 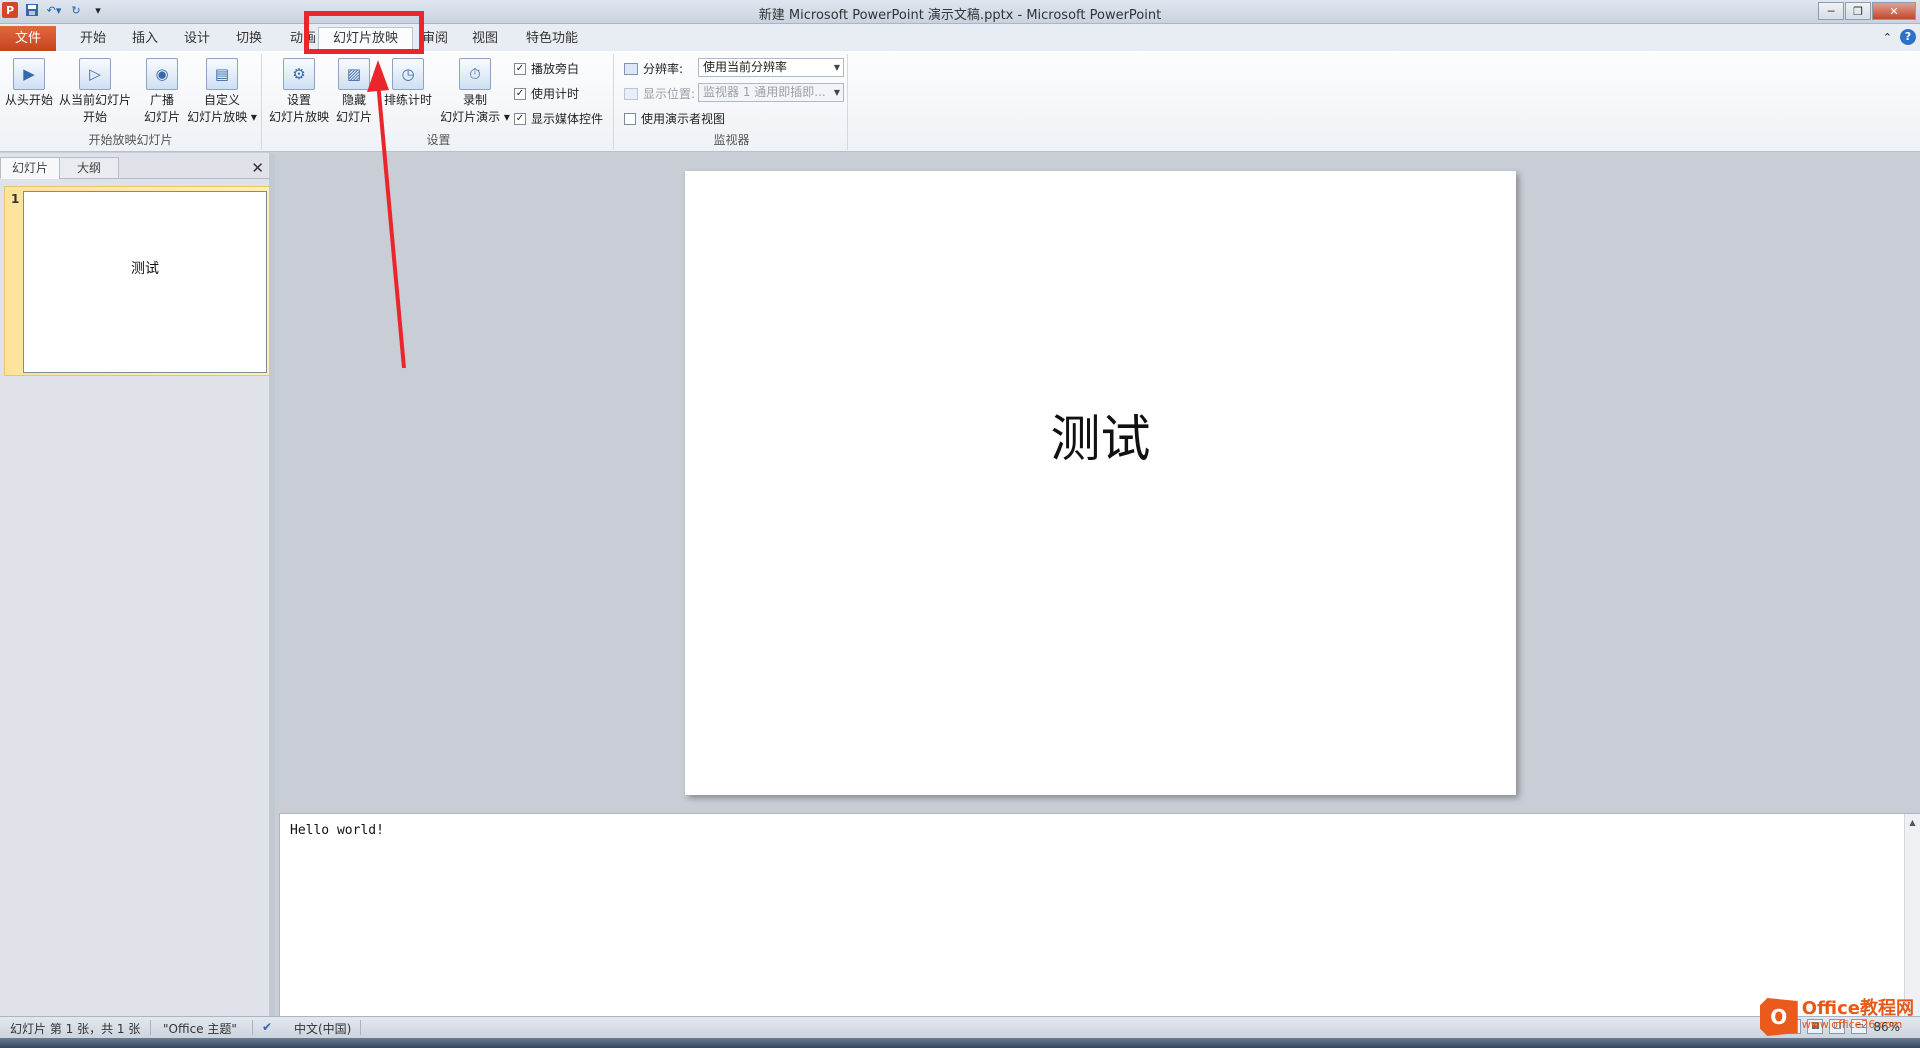 I want to click on slide-number: 1, so click(x=15, y=199).